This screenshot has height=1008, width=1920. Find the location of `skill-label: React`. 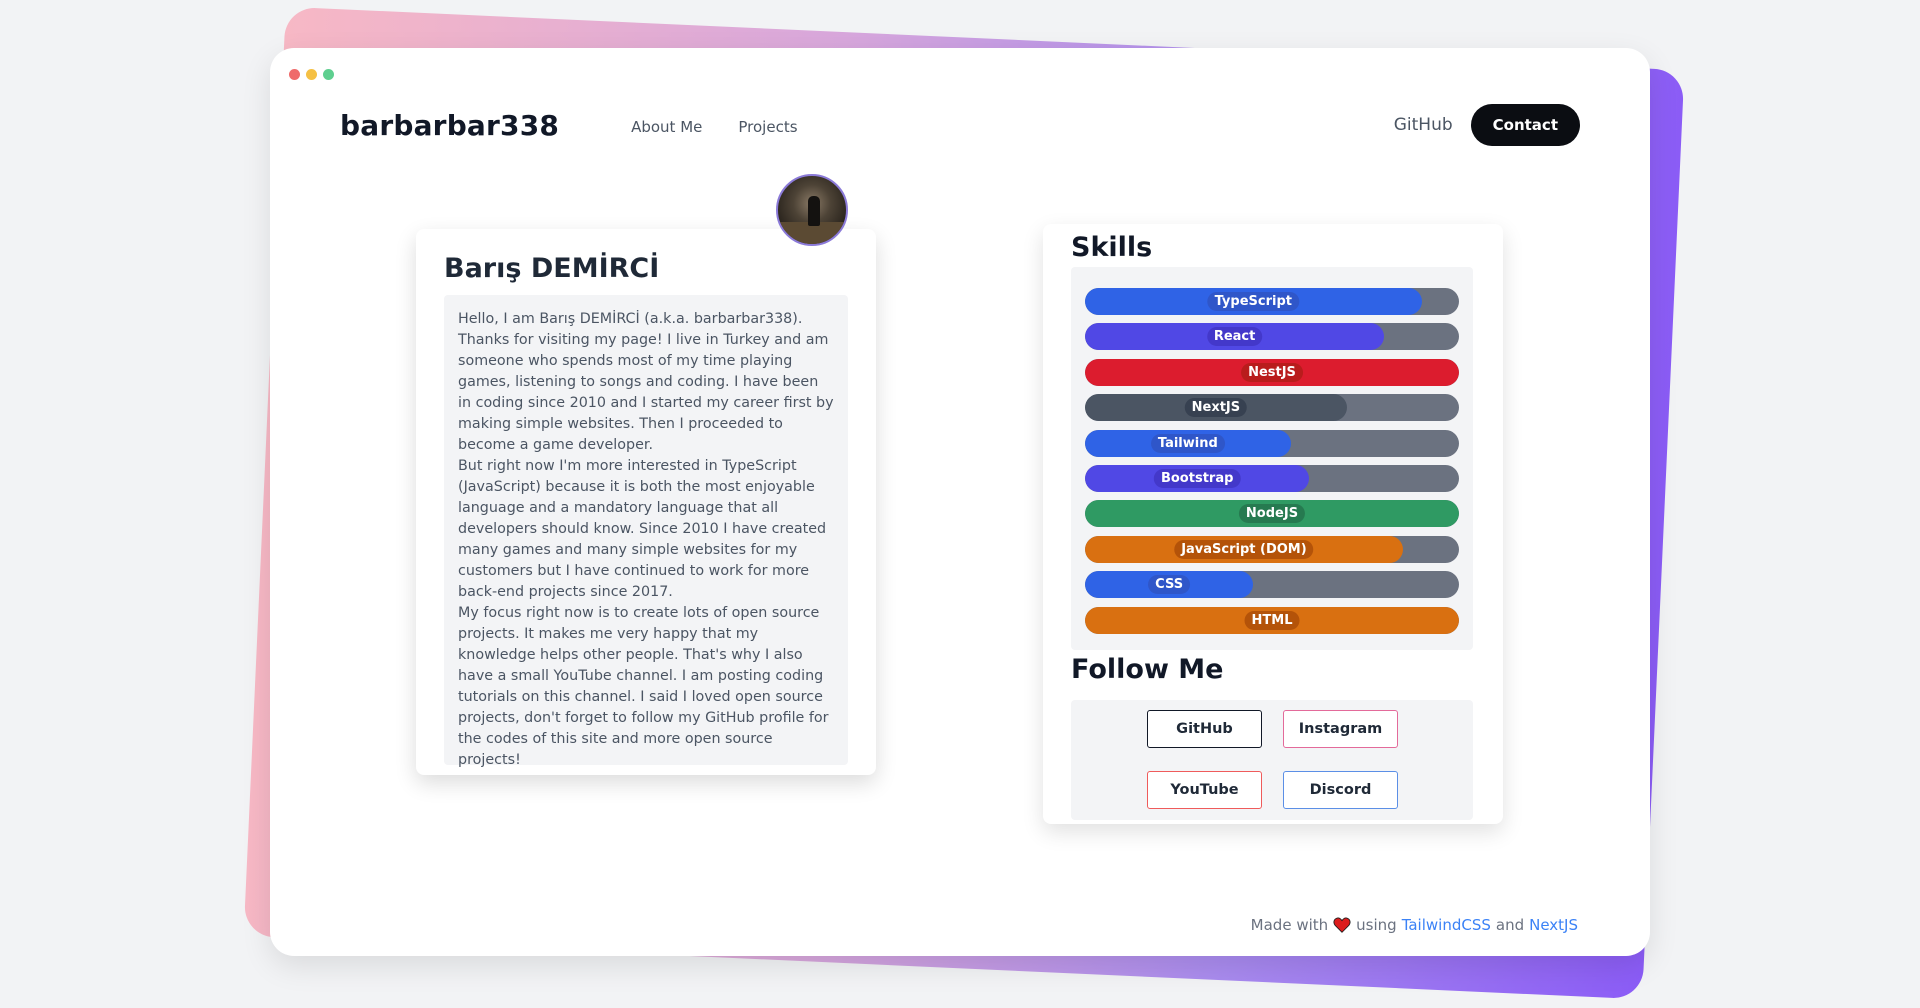

skill-label: React is located at coordinates (1234, 337).